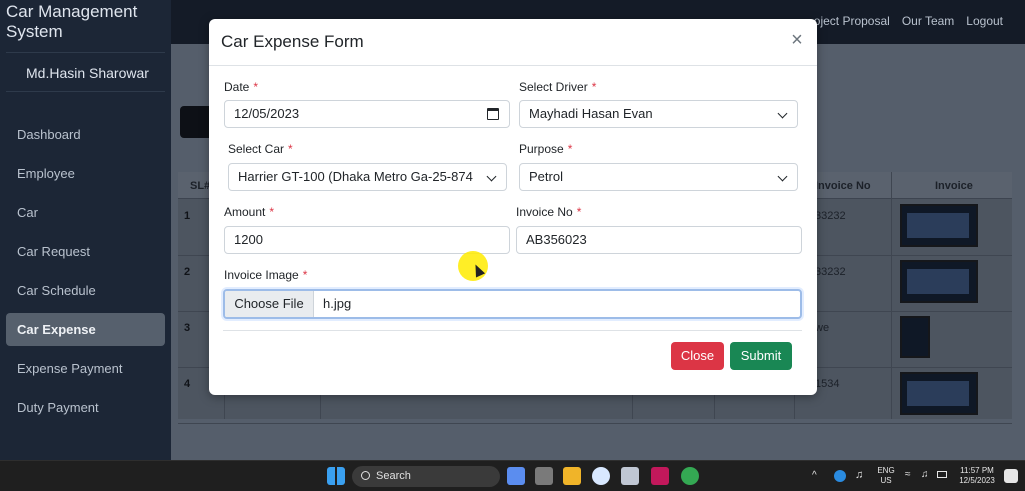 Image resolution: width=1025 pixels, height=491 pixels. I want to click on amount-label: Amount *, so click(249, 212).